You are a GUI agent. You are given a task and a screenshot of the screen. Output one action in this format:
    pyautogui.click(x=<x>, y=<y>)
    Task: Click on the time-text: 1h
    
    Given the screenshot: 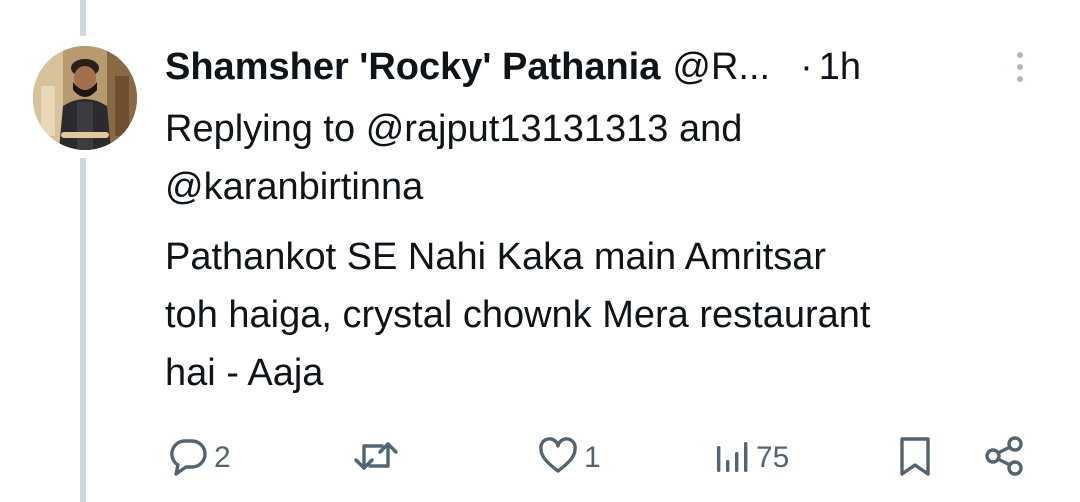 What is the action you would take?
    pyautogui.click(x=840, y=67)
    